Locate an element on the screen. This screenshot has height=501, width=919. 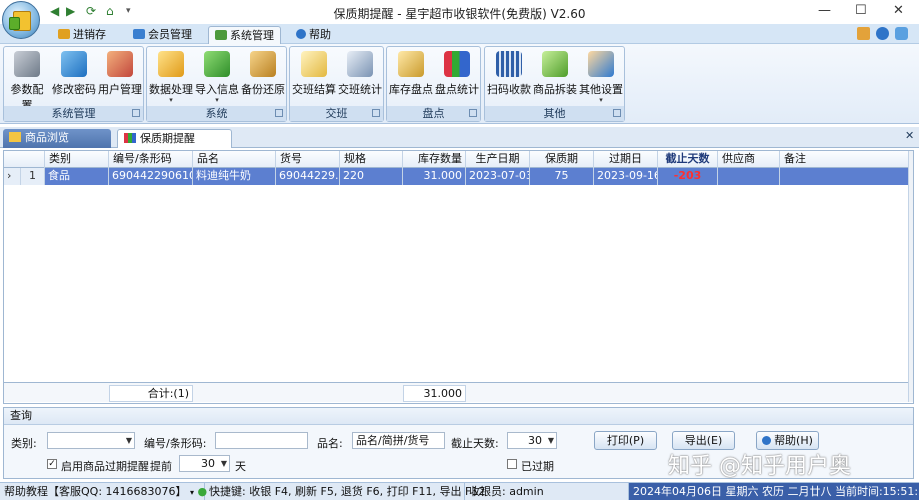
minimize-button: — is located at coordinates (824, 10).